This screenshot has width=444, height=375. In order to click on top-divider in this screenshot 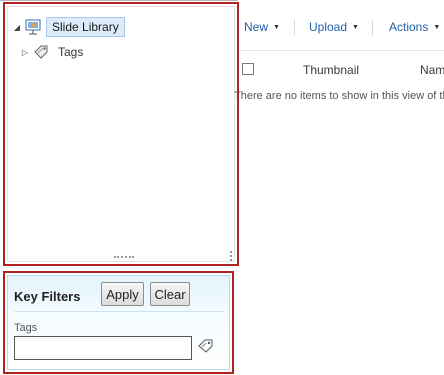, I will do `click(119, 0)`.